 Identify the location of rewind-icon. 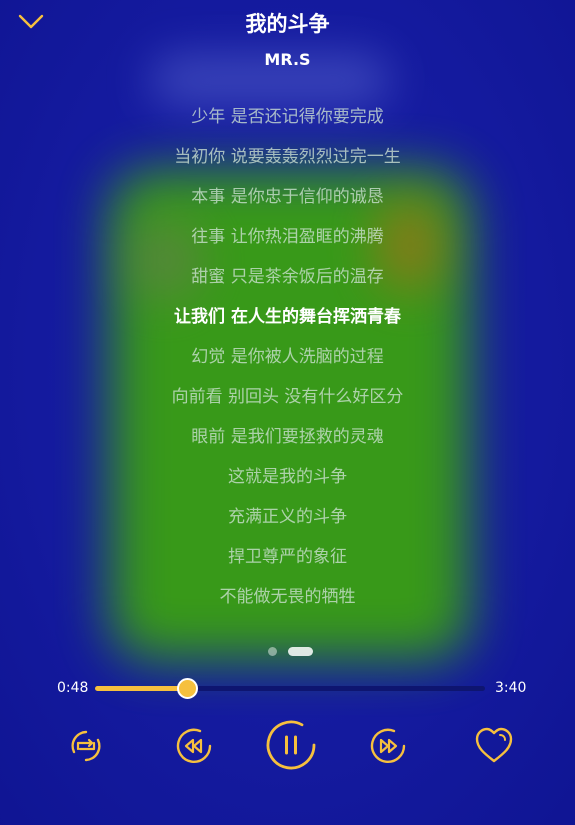
(194, 745).